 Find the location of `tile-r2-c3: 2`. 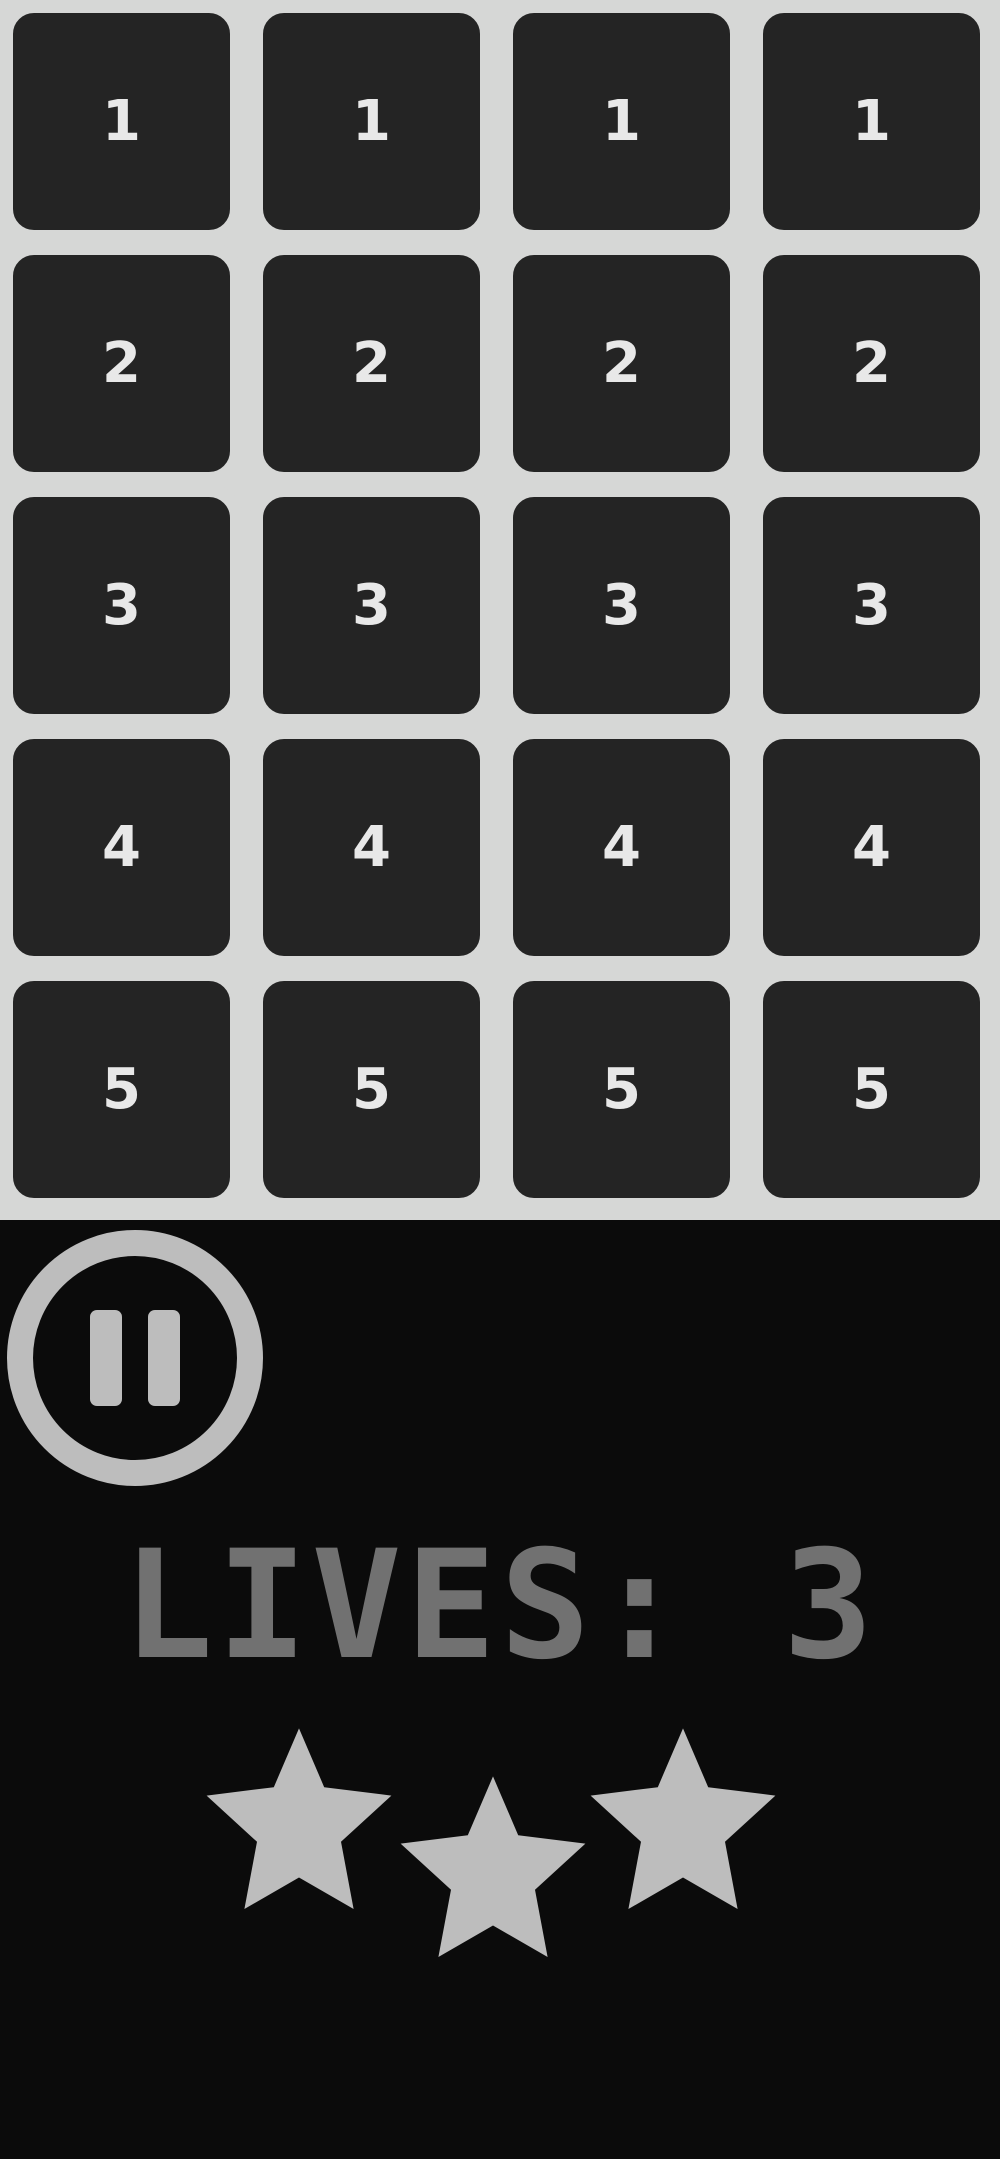

tile-r2-c3: 2 is located at coordinates (621, 363).